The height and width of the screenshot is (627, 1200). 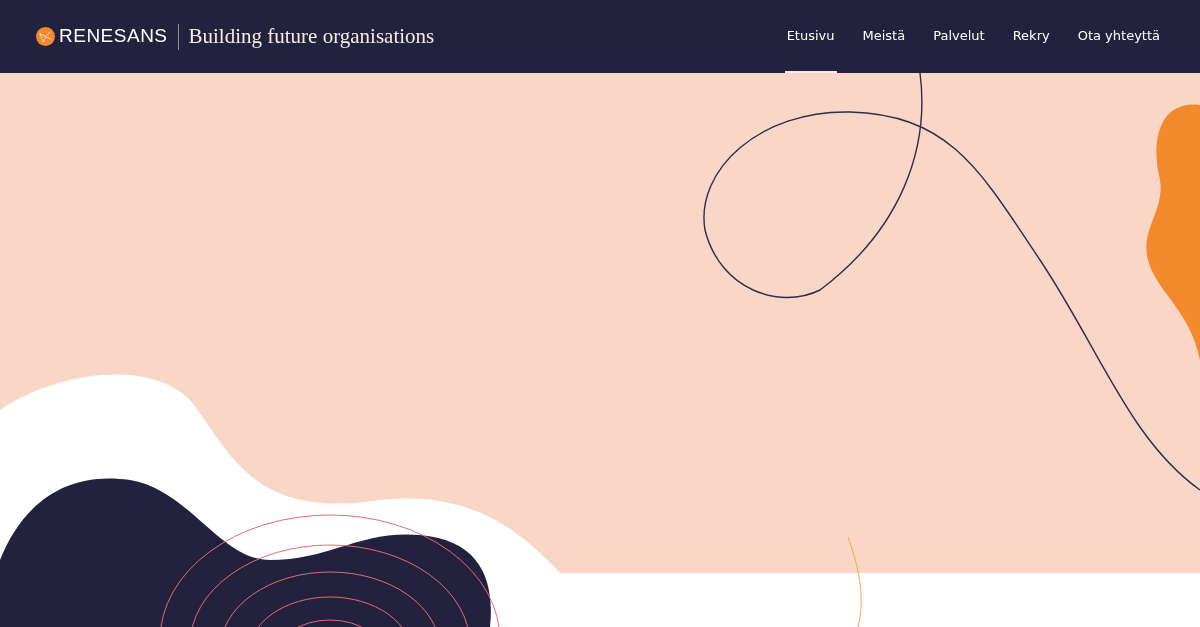 I want to click on tagline: Building future organisations, so click(x=311, y=36).